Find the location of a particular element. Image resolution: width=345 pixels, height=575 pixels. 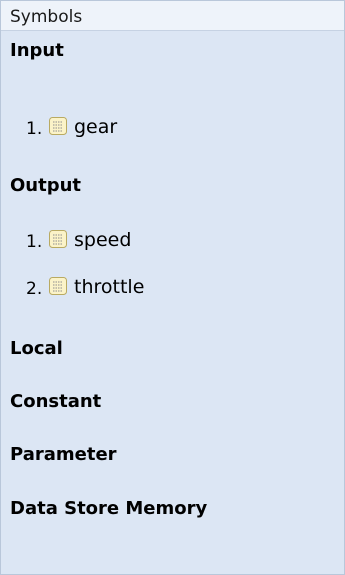

symbol-name: gear is located at coordinates (96, 127).